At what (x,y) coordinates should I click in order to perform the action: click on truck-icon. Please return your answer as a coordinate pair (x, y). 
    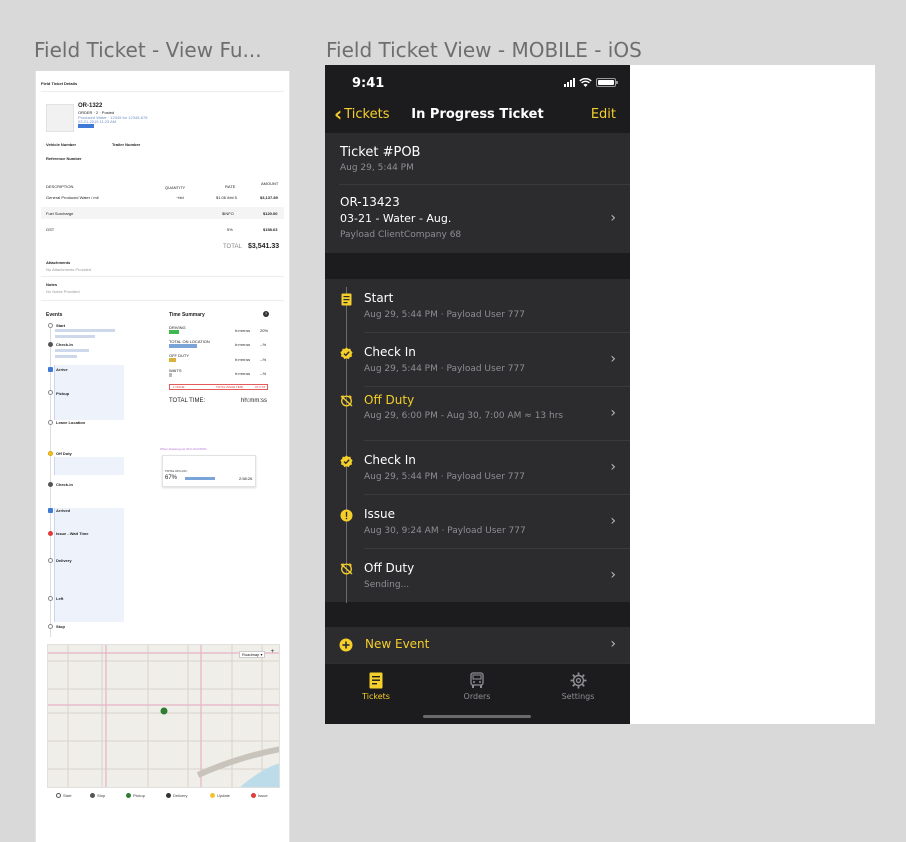
    Looking at the image, I should click on (477, 680).